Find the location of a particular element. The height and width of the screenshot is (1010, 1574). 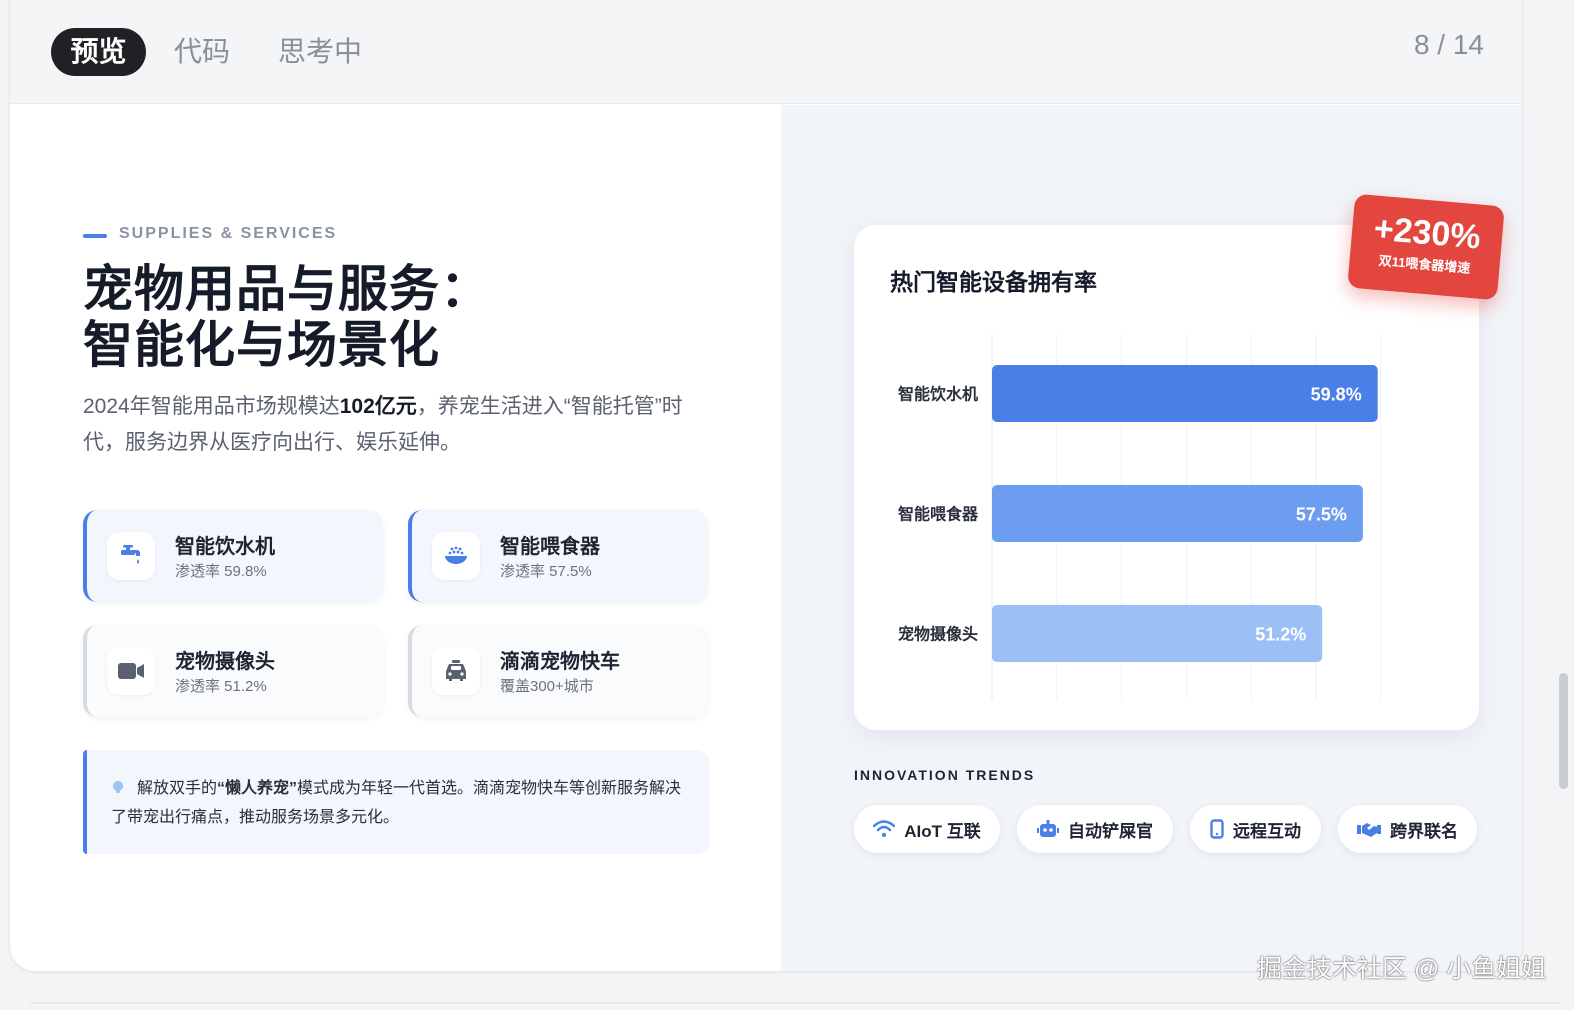

food-bowl-icon is located at coordinates (456, 556).